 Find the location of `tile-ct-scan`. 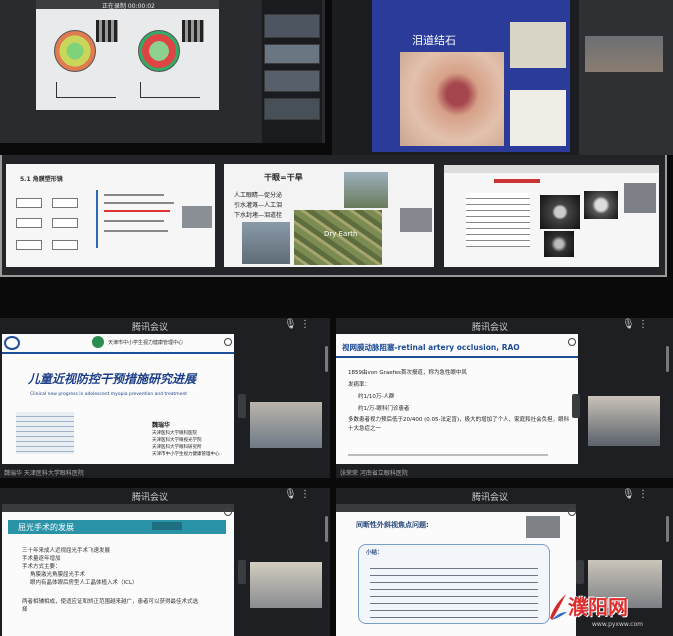

tile-ct-scan is located at coordinates (551, 216).